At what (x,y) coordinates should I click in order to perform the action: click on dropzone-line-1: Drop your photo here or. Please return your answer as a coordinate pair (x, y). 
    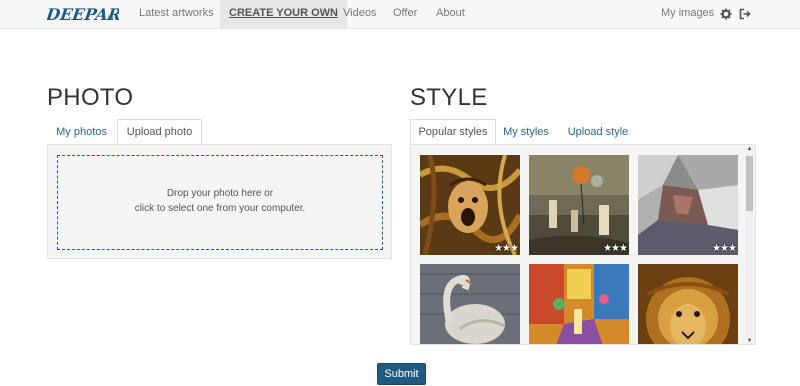
    Looking at the image, I should click on (220, 193).